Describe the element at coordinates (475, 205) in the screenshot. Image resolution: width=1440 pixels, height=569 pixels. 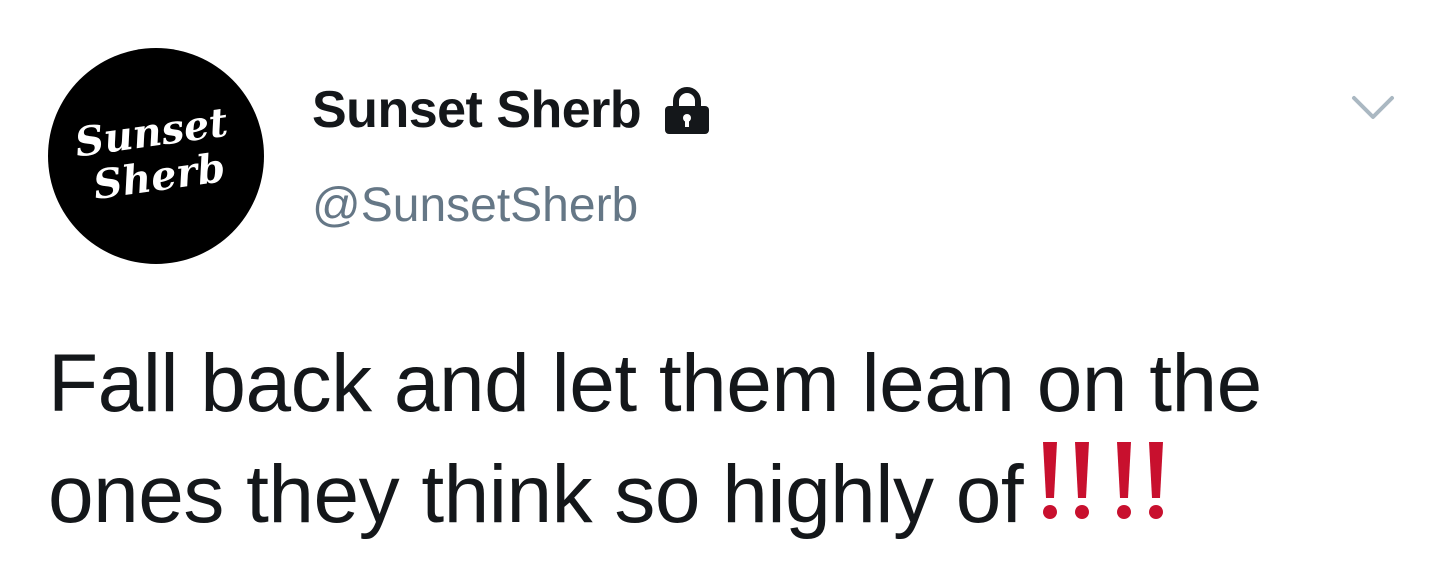
I see `user-handle: @SunsetSherb` at that location.